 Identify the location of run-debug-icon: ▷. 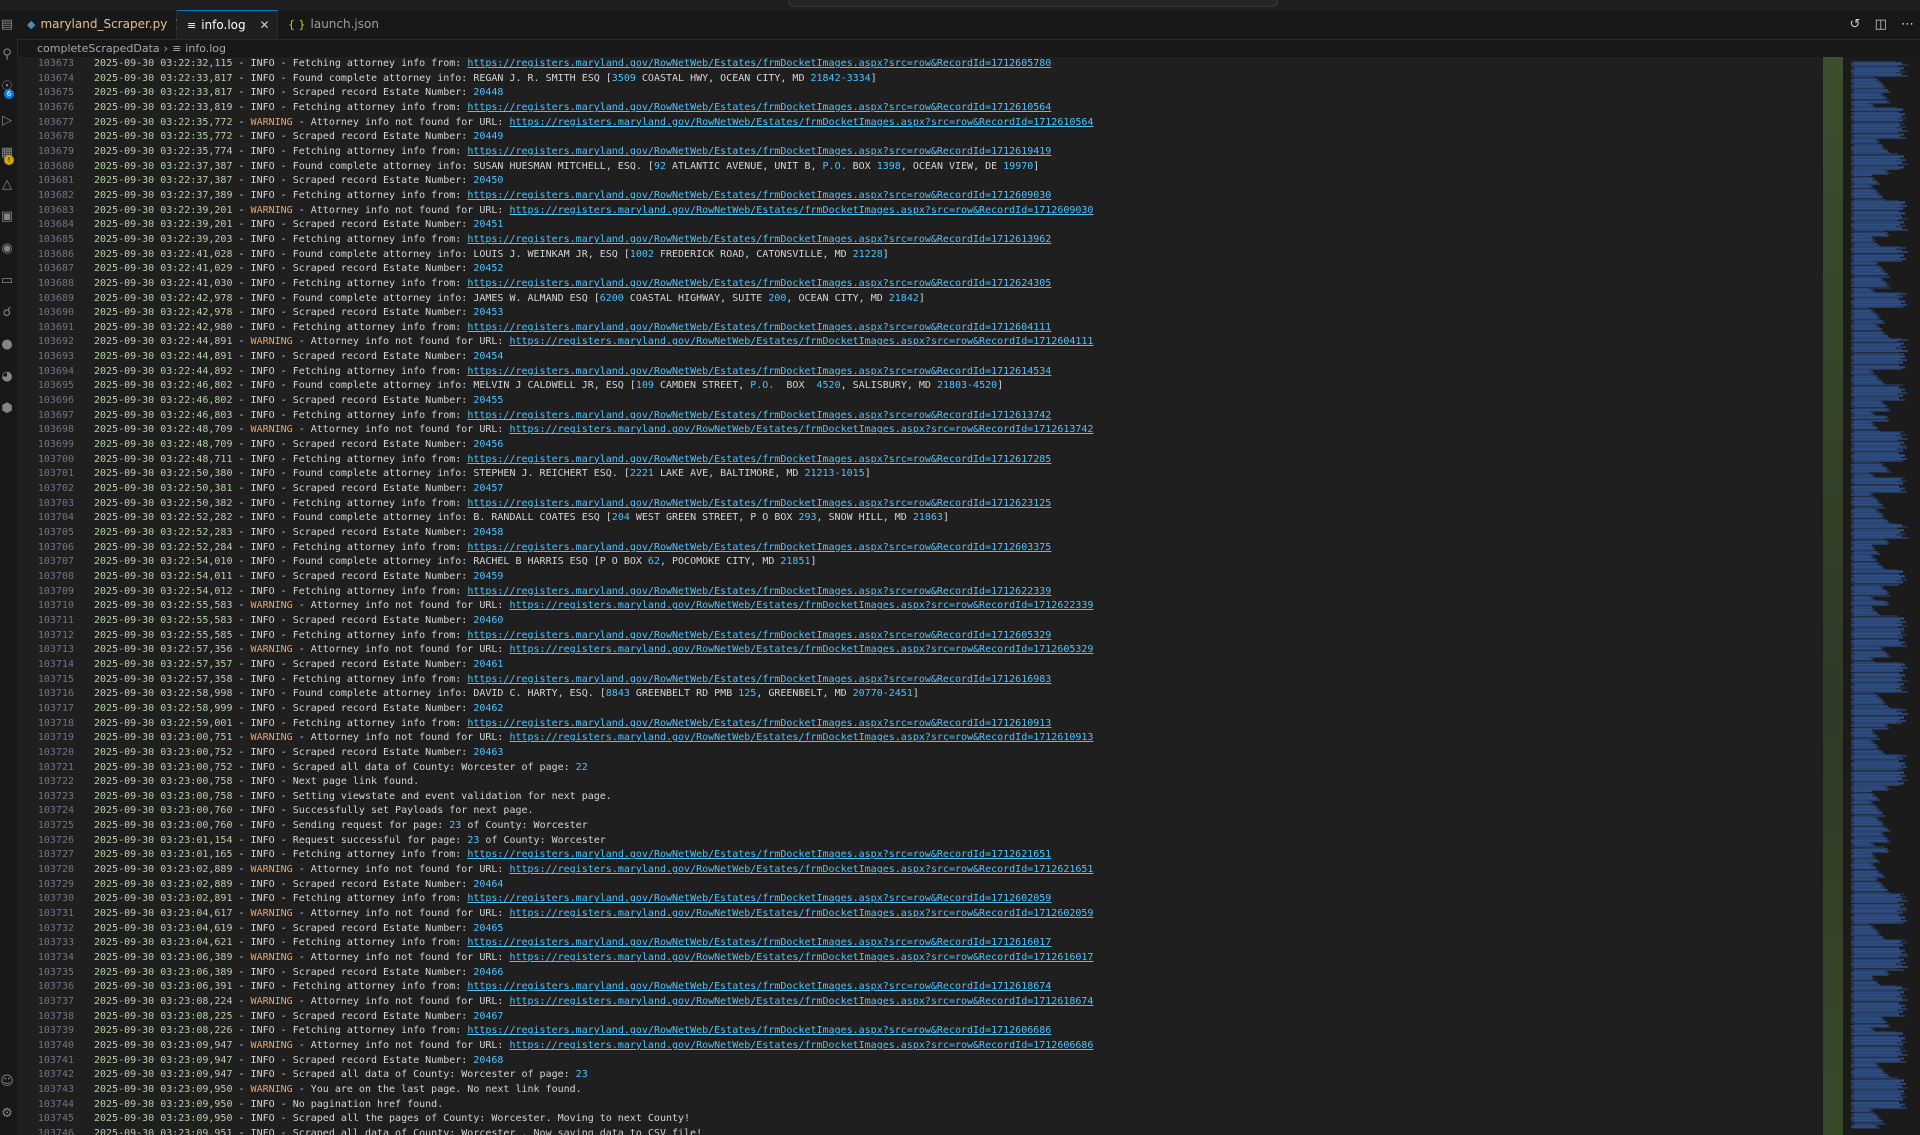
(7, 121).